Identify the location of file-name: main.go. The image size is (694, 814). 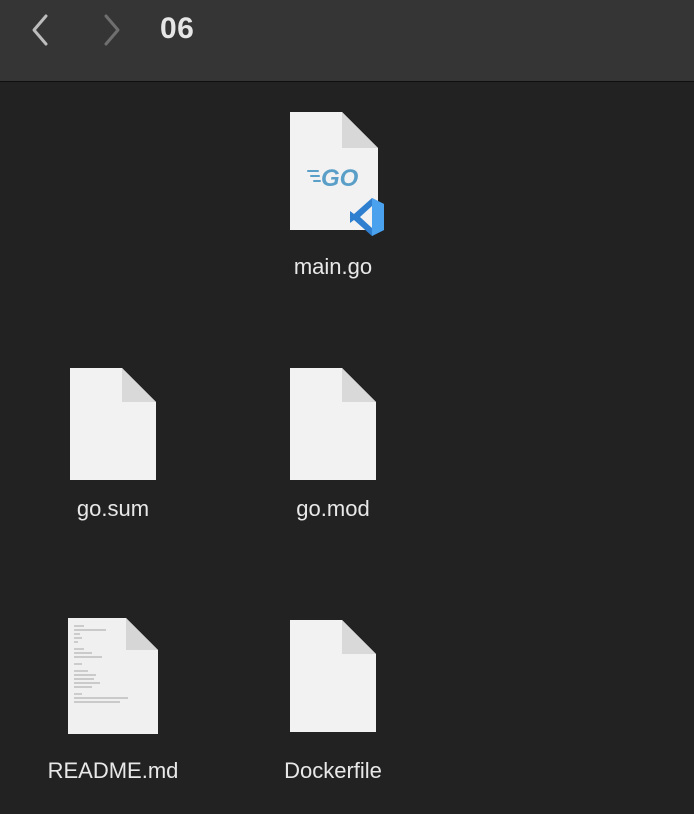
(333, 266).